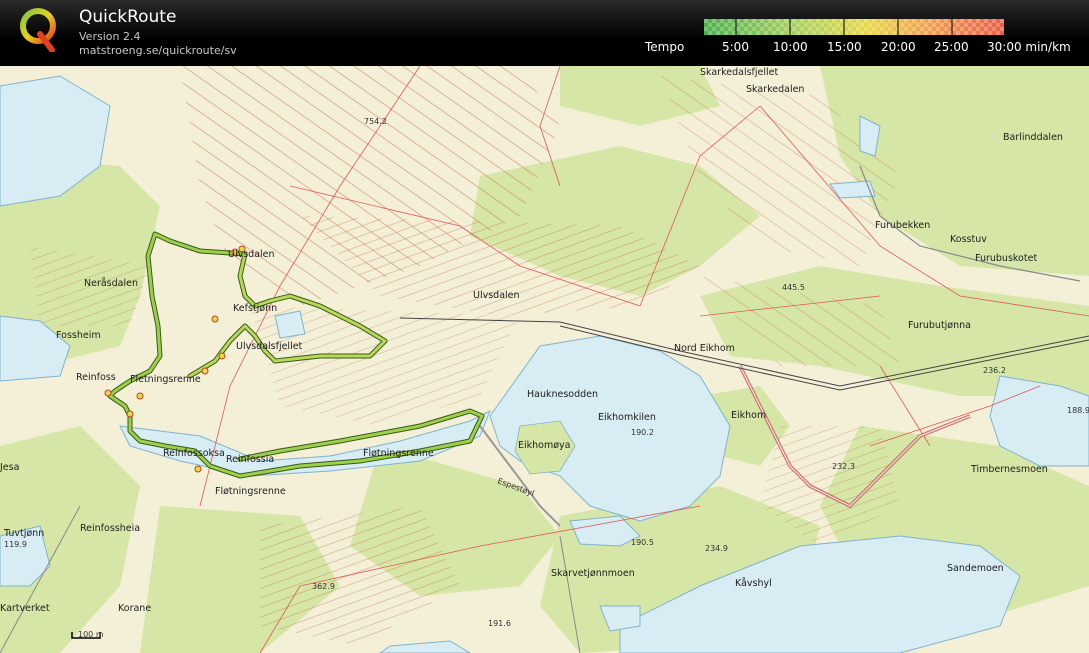 The image size is (1089, 653). What do you see at coordinates (111, 283) in the screenshot?
I see `place-label: Neråsdalen` at bounding box center [111, 283].